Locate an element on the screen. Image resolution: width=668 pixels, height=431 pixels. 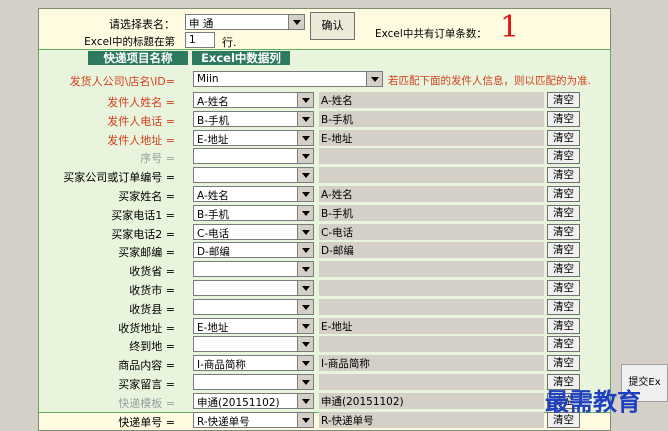
row-label: 发件人地址 = is located at coordinates (141, 140).